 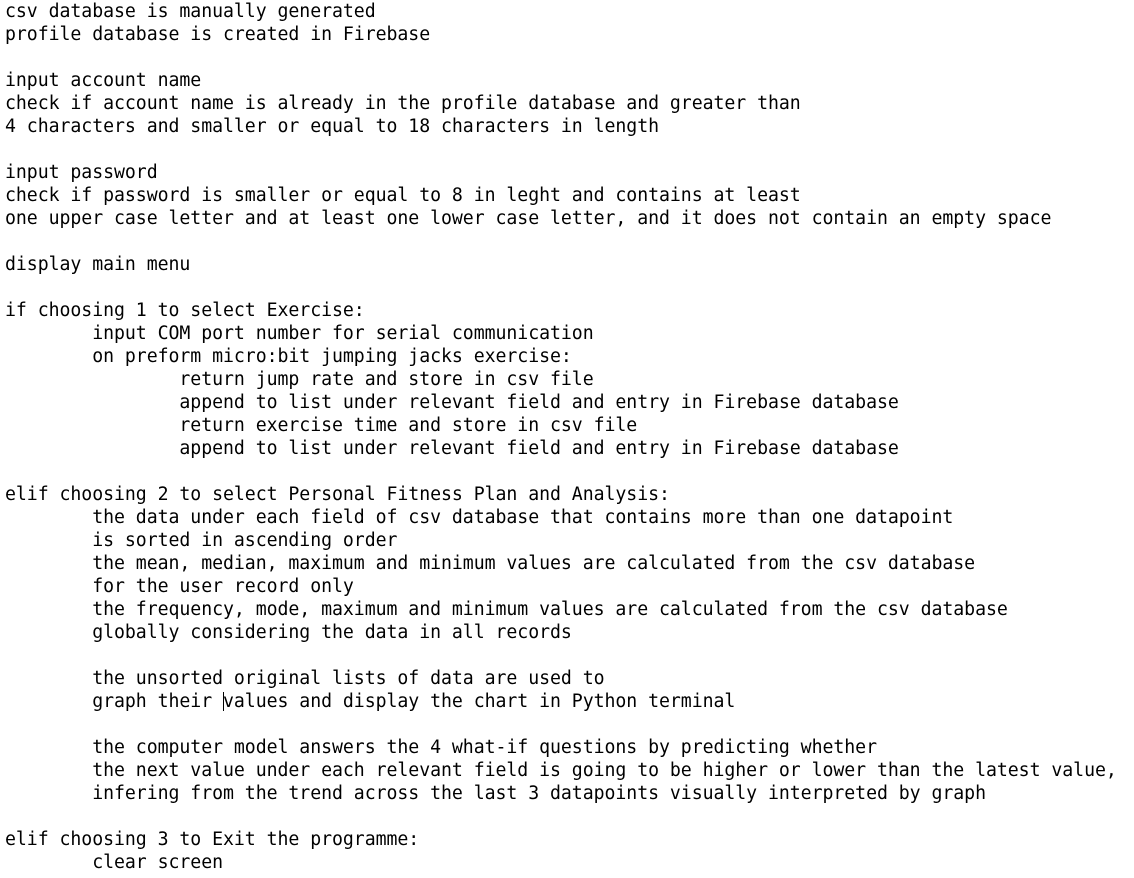 I want to click on text-line: input account name, so click(x=103, y=80).